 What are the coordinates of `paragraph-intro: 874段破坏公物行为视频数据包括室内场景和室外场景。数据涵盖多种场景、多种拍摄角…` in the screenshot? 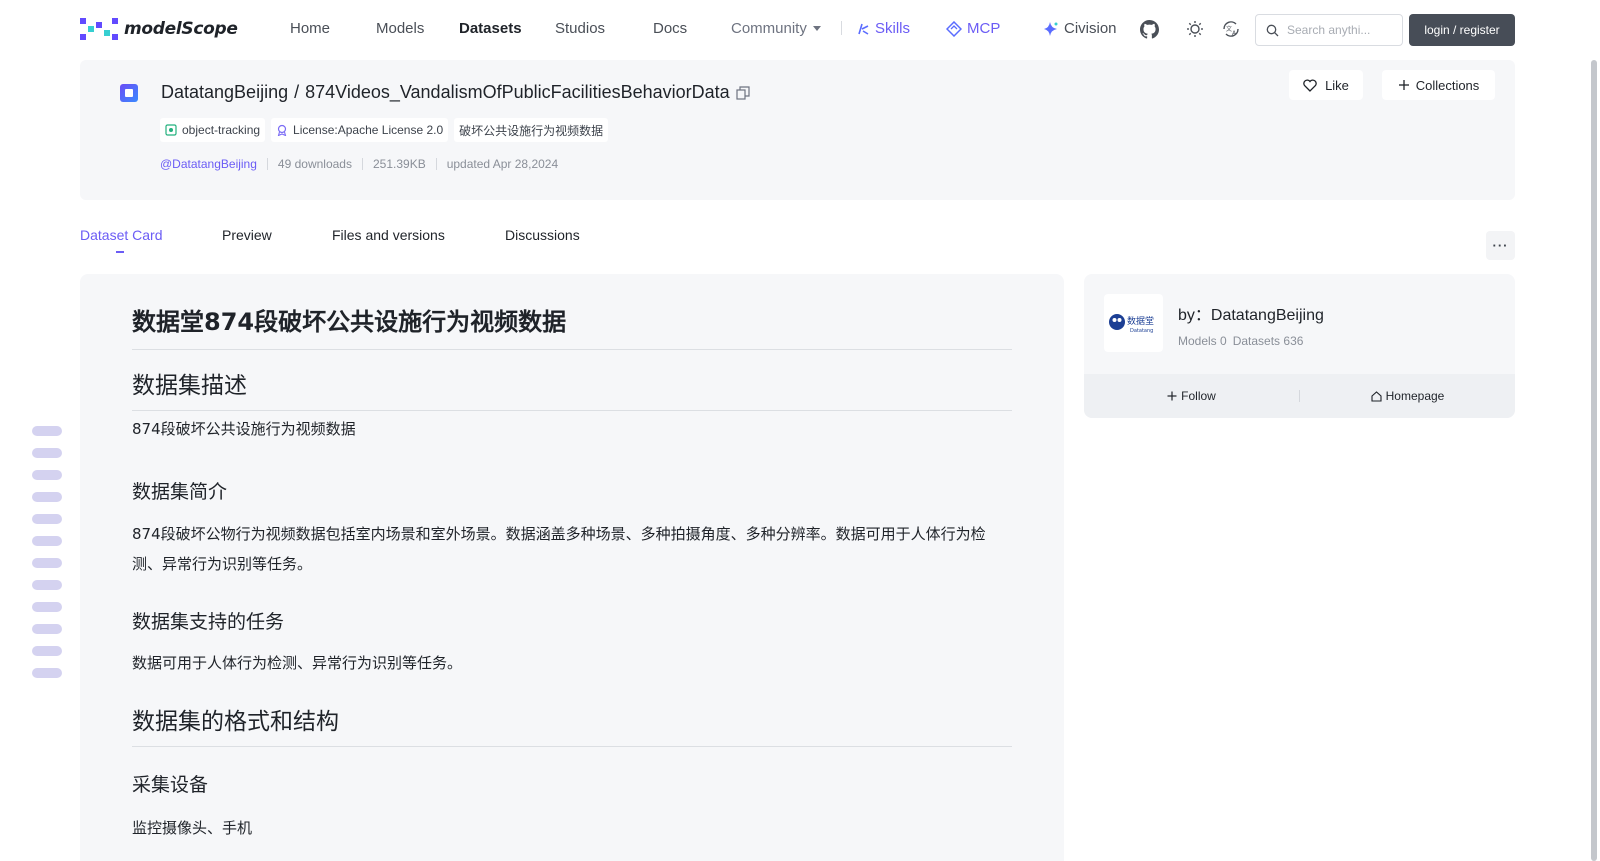 It's located at (559, 549).